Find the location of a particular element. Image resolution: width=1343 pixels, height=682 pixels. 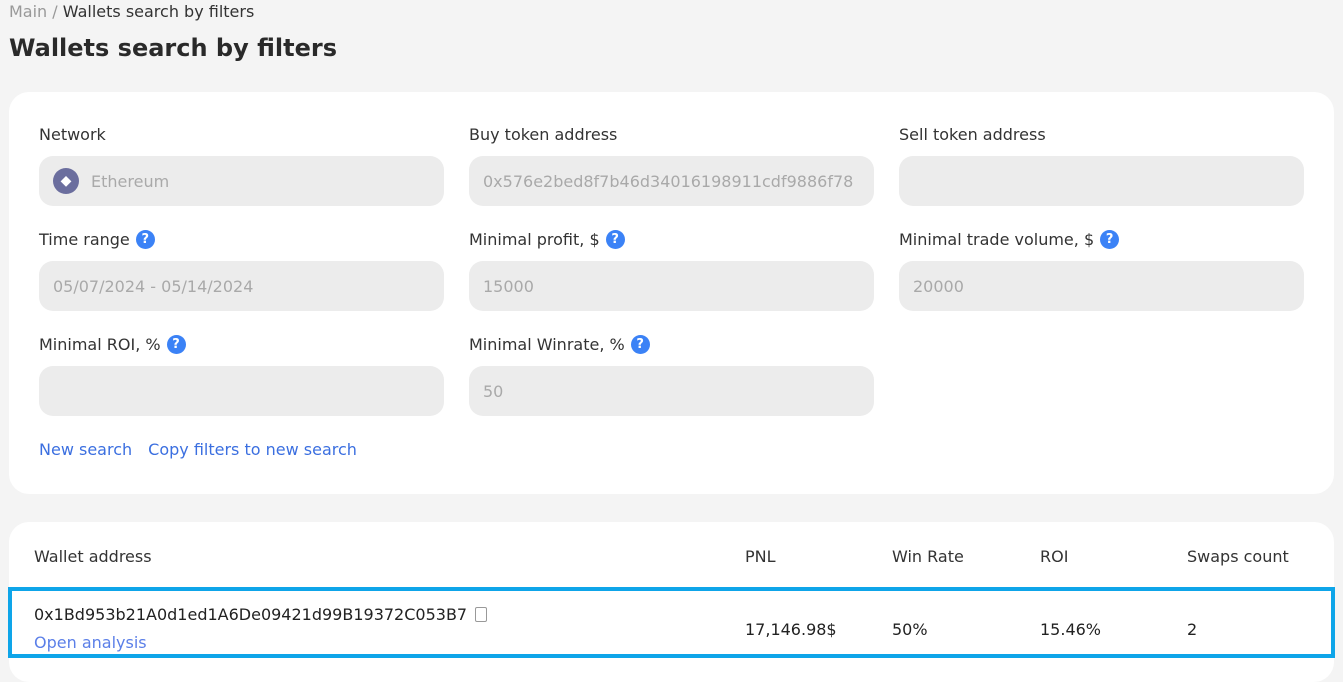

buy-token-address-input: 0x576e2bed8f7b46d34016198911cdf9886f78 is located at coordinates (671, 181).